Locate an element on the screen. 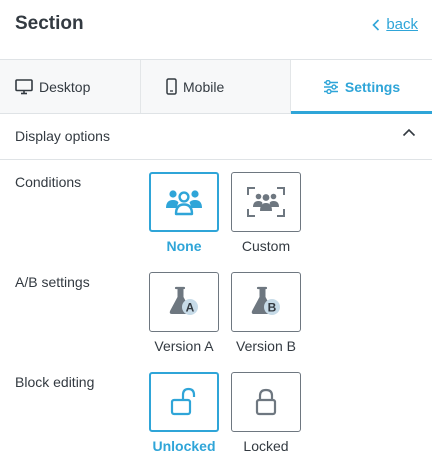  block-unlocked-option is located at coordinates (184, 402).